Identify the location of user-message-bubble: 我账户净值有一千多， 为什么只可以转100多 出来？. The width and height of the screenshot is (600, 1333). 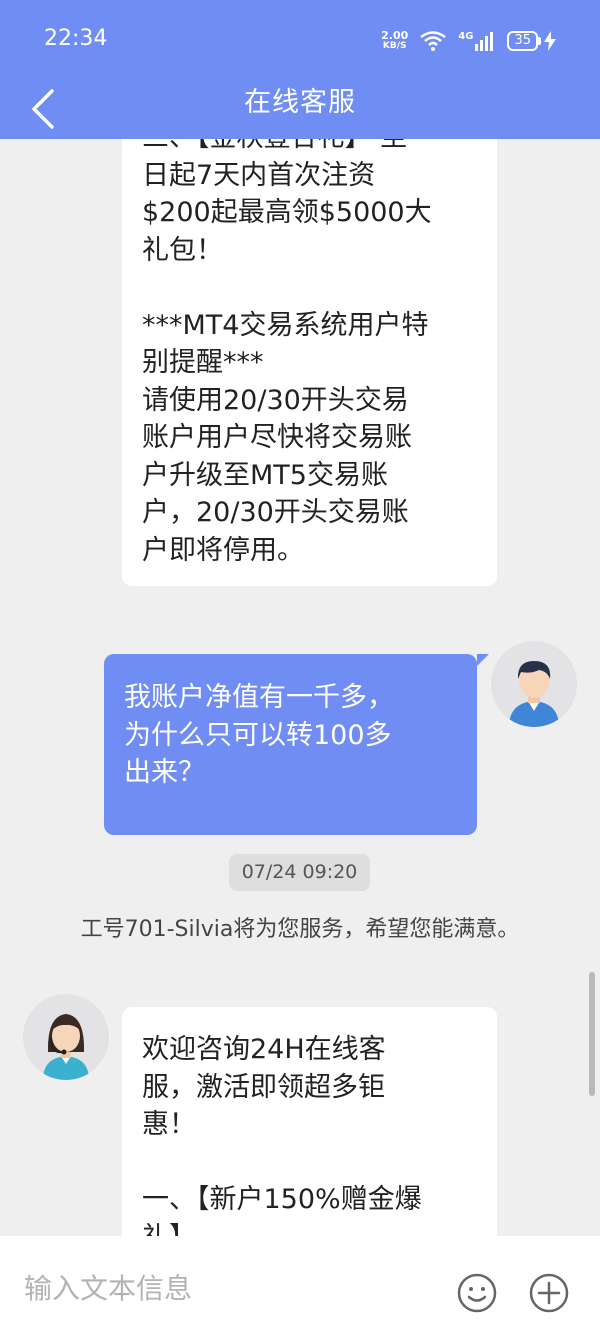
(290, 744).